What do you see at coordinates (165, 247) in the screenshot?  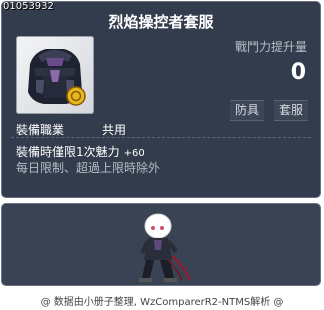 I see `character-preview` at bounding box center [165, 247].